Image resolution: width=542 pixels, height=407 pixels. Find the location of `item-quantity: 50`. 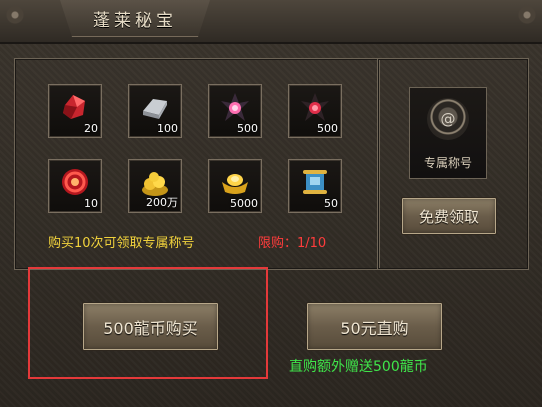

item-quantity: 50 is located at coordinates (331, 203).